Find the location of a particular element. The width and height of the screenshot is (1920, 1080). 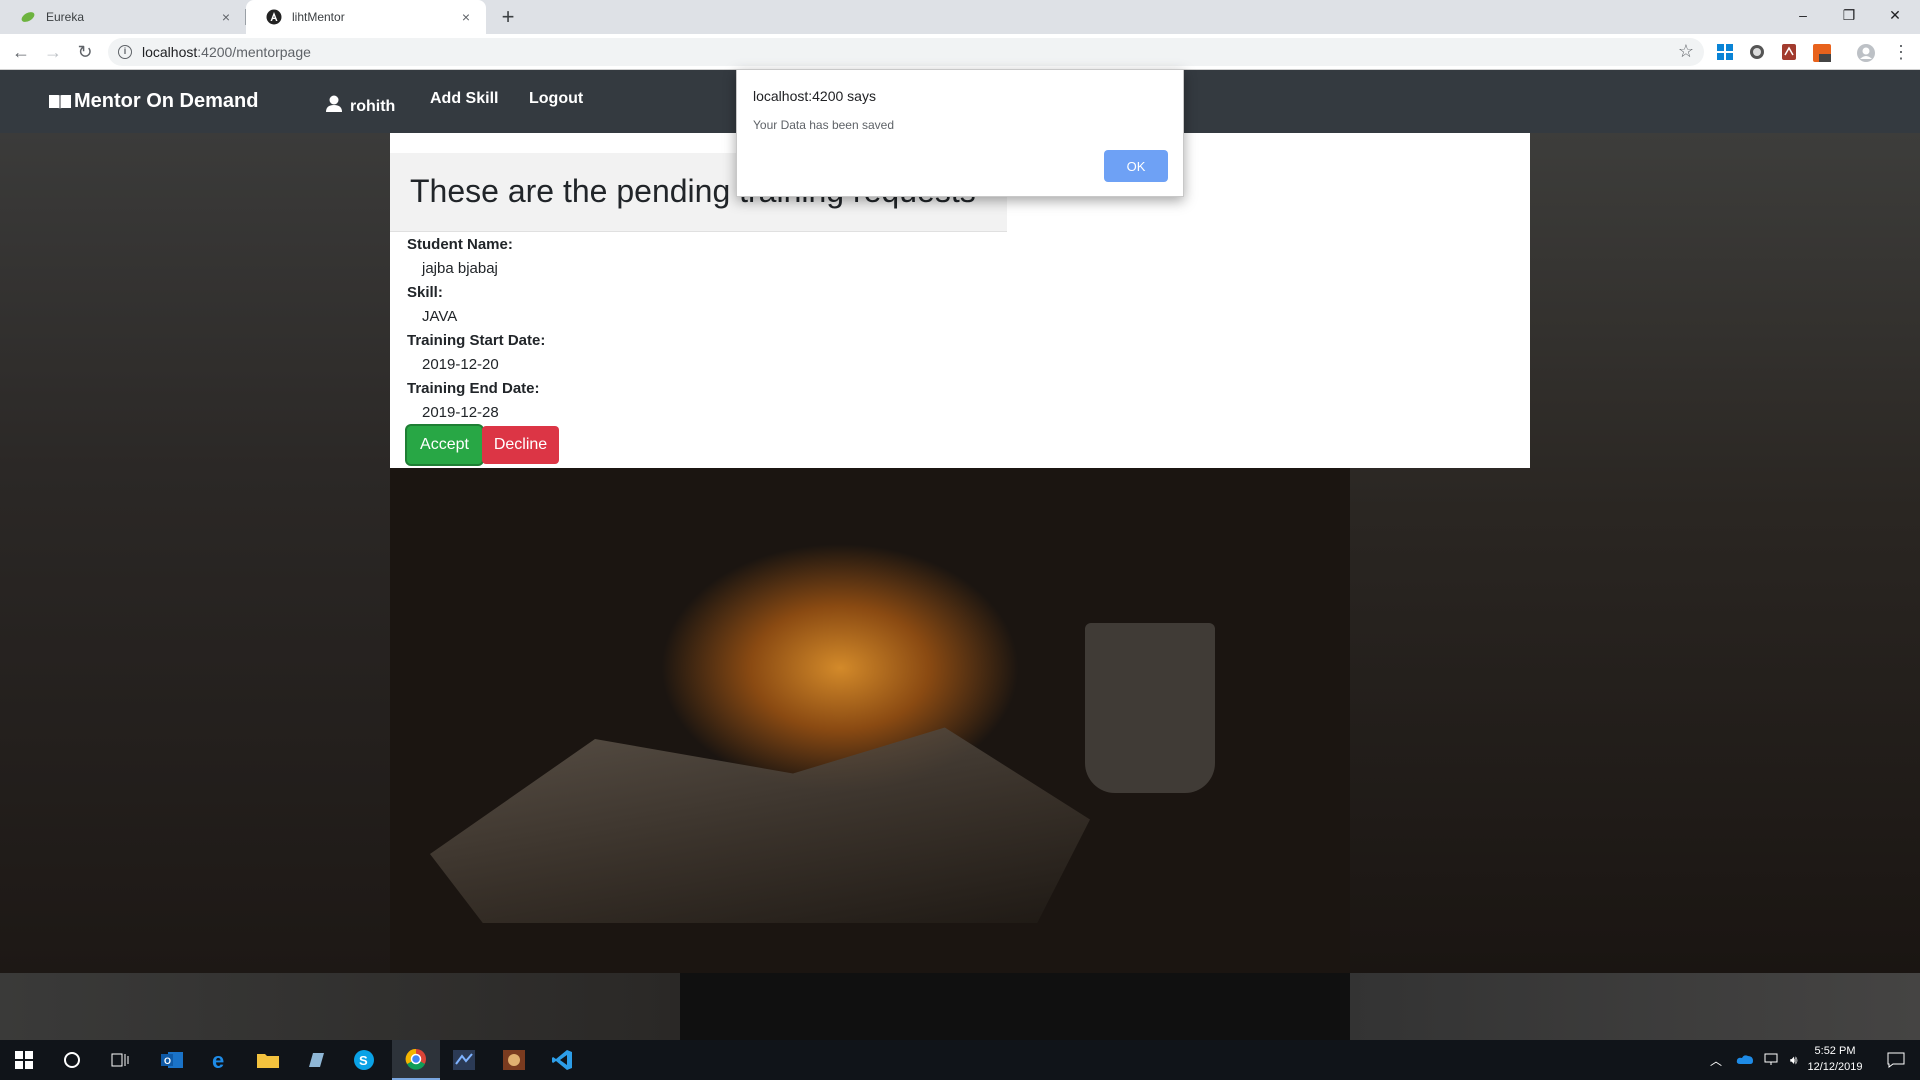

windows-extension-icon is located at coordinates (1725, 52).